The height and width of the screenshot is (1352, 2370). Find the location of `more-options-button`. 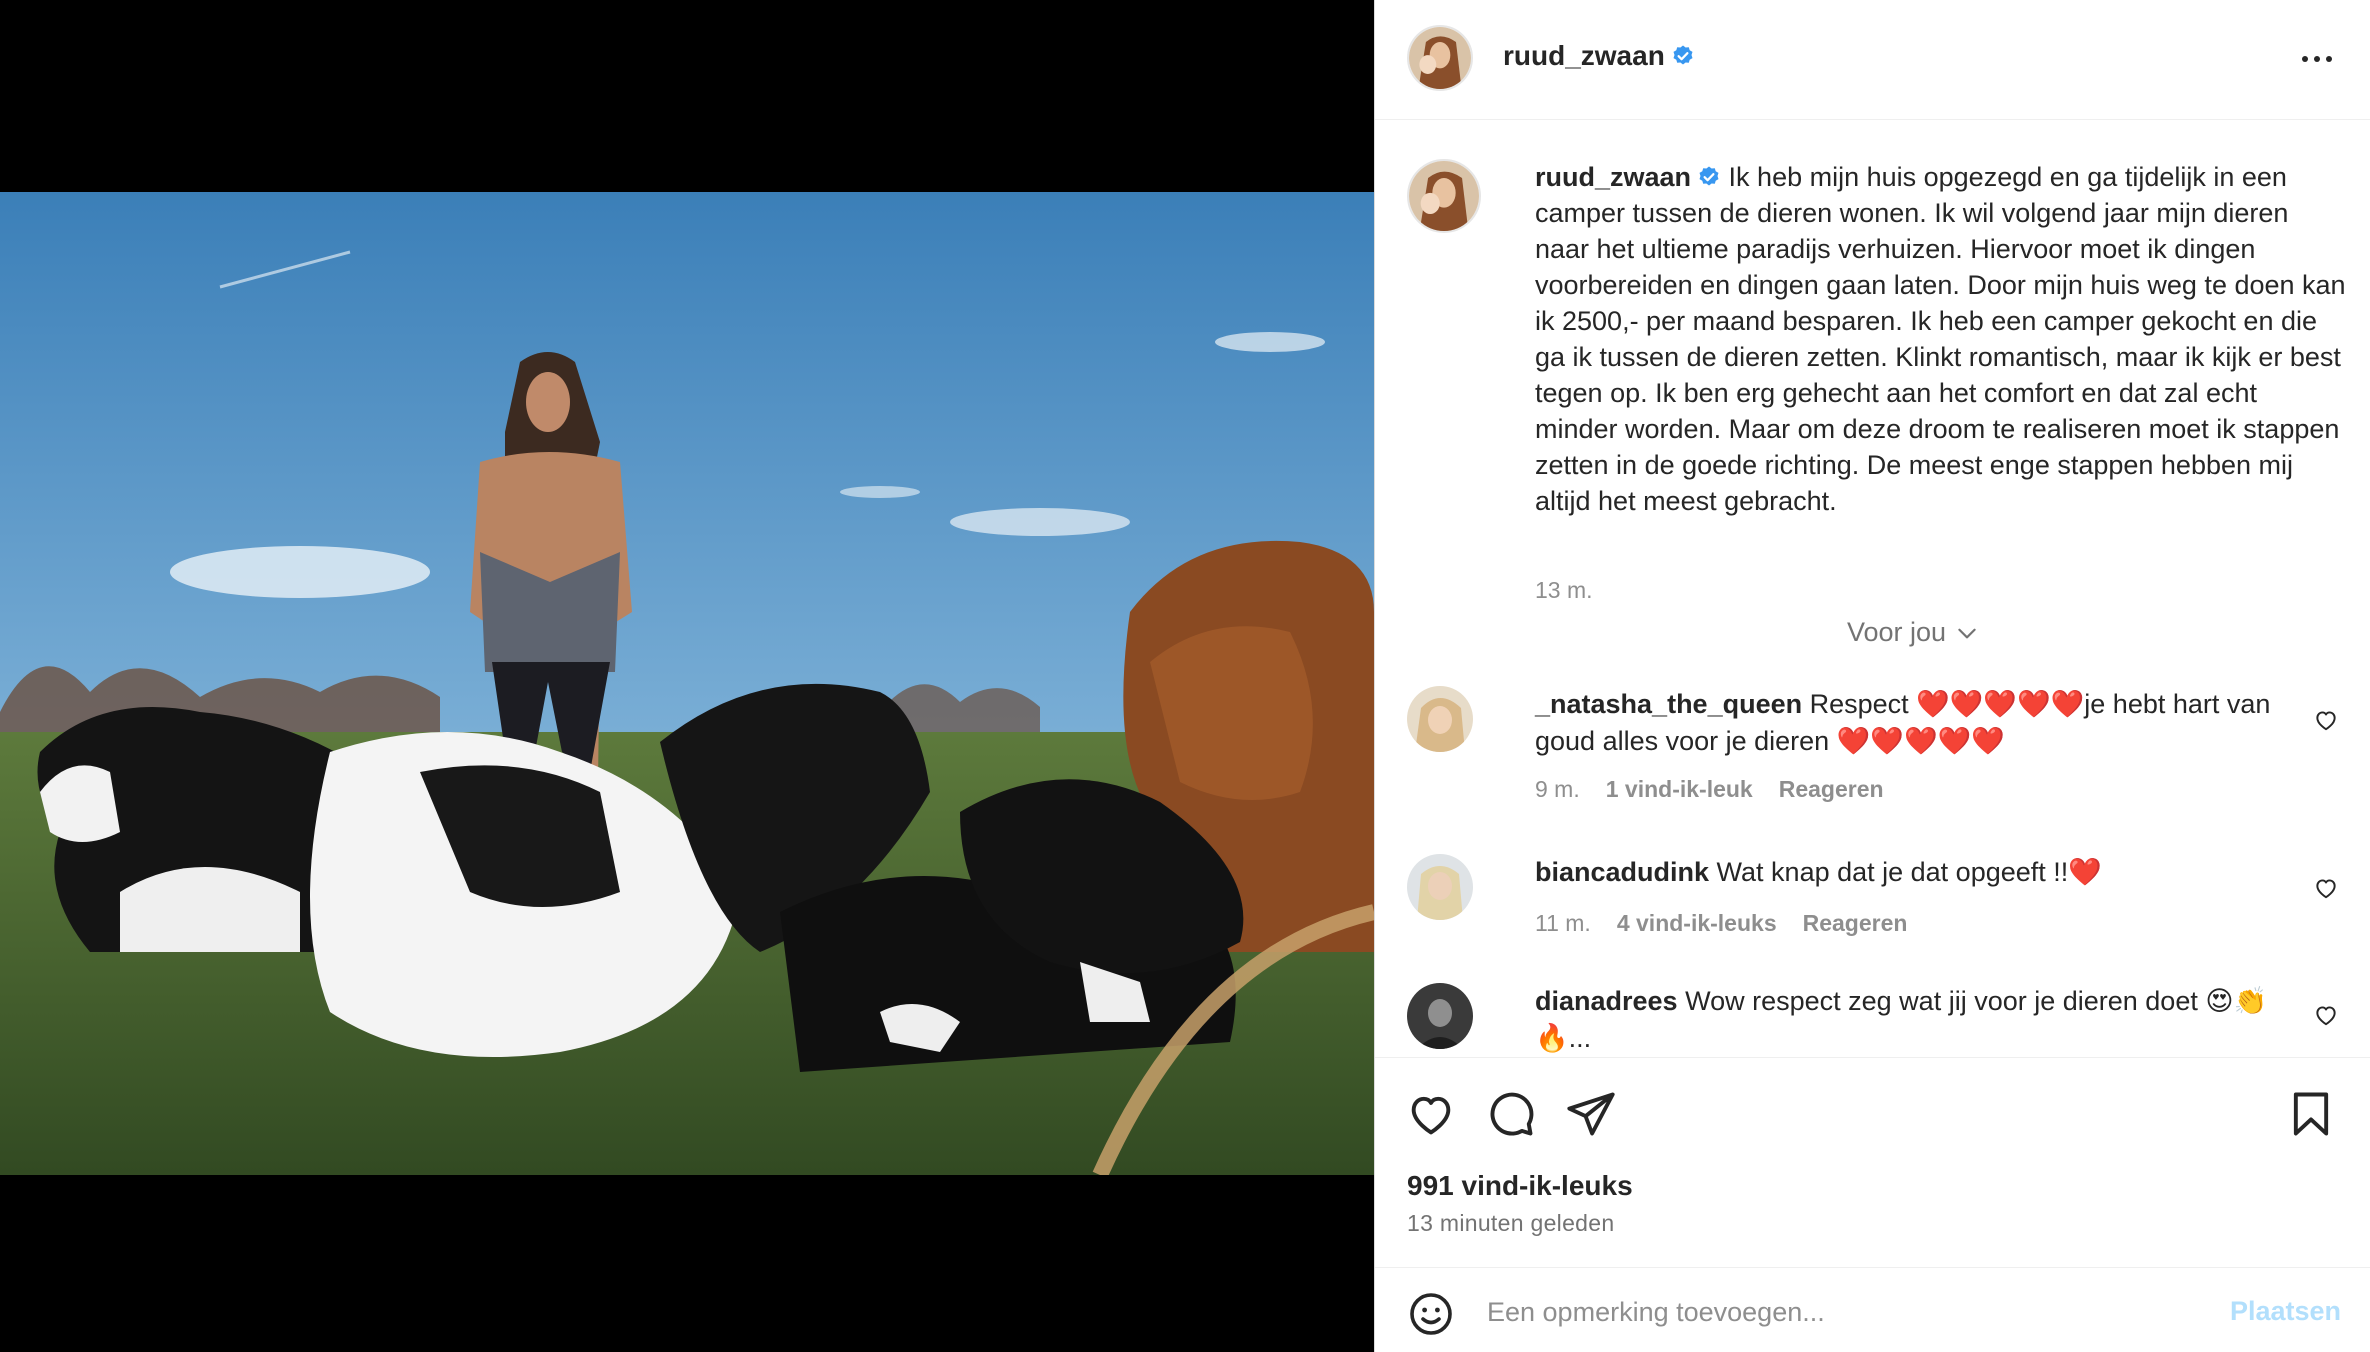

more-options-button is located at coordinates (2317, 59).